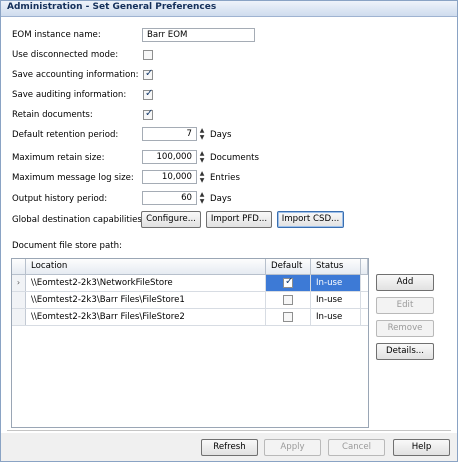  What do you see at coordinates (169, 134) in the screenshot?
I see `default-retention-input: 7` at bounding box center [169, 134].